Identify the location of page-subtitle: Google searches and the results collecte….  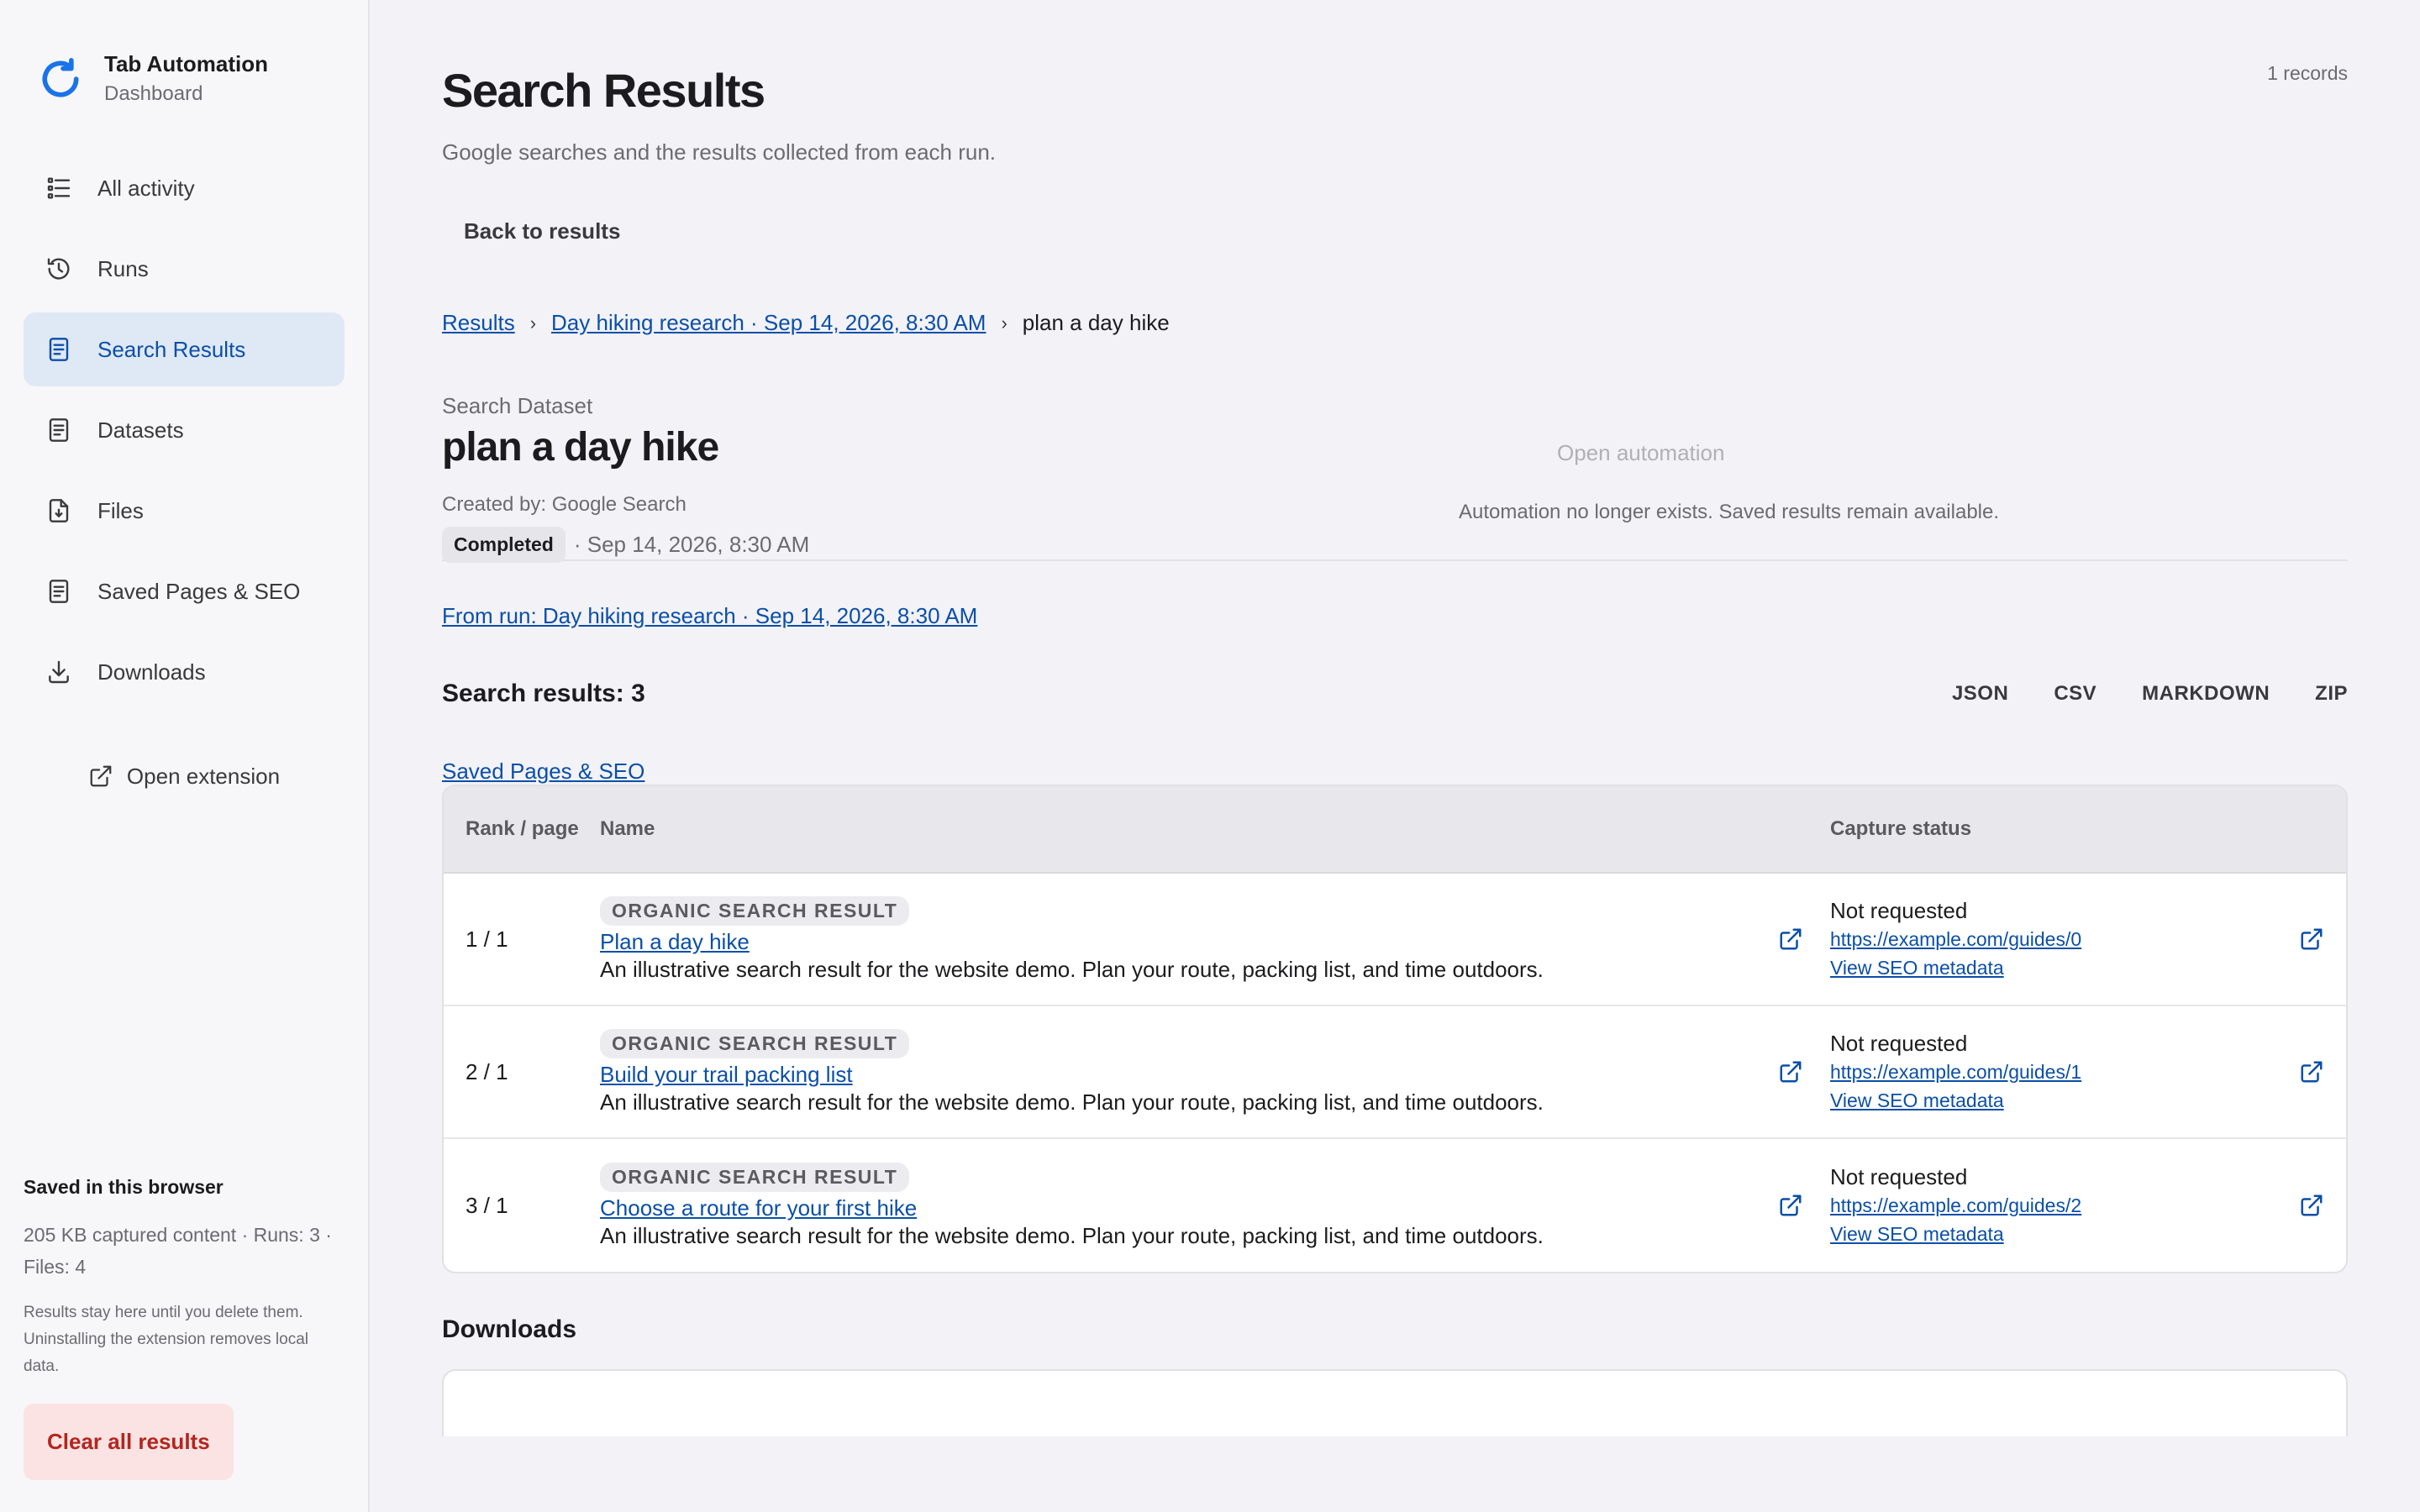
(719, 152).